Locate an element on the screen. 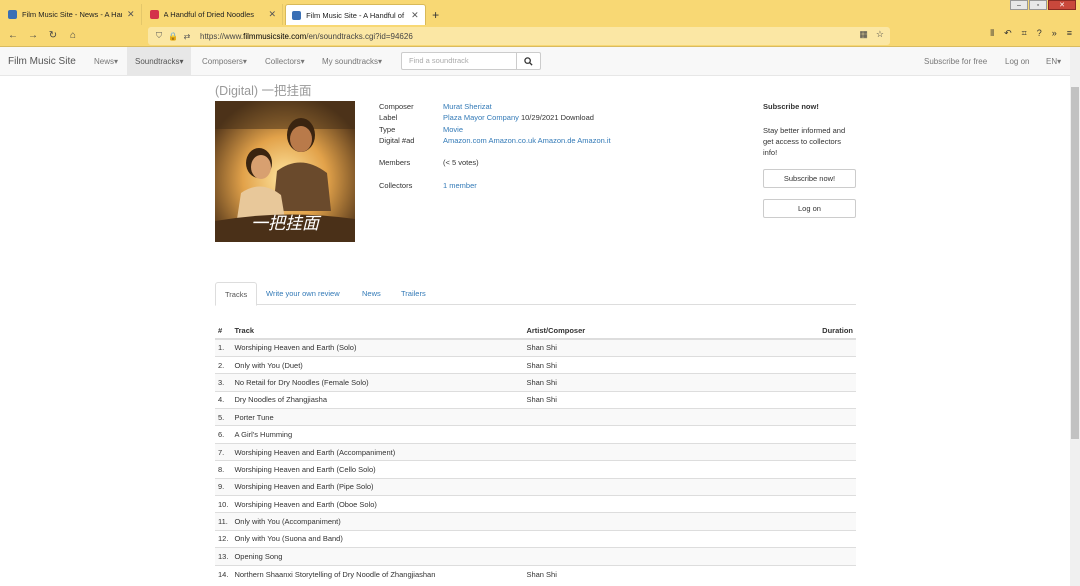 The image size is (1080, 586). track-title: Worshiping Heaven and Earth (Oboe Solo) is located at coordinates (377, 504).